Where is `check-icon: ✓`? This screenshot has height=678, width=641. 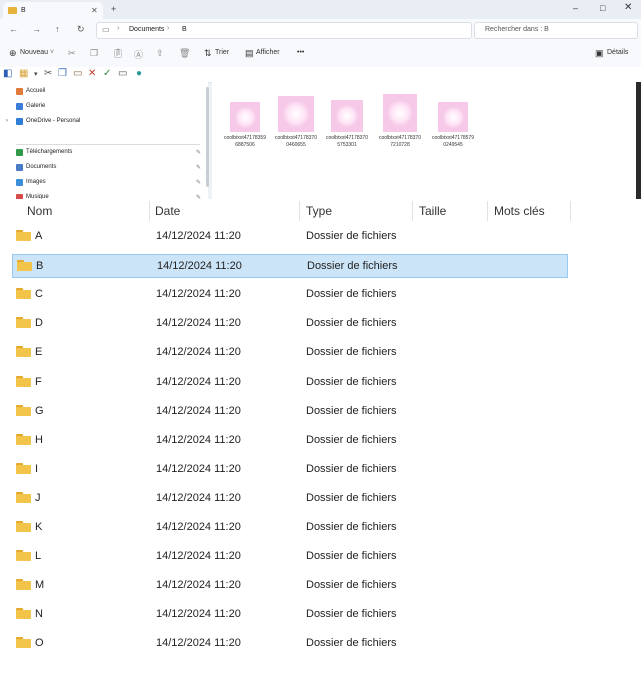 check-icon: ✓ is located at coordinates (107, 73).